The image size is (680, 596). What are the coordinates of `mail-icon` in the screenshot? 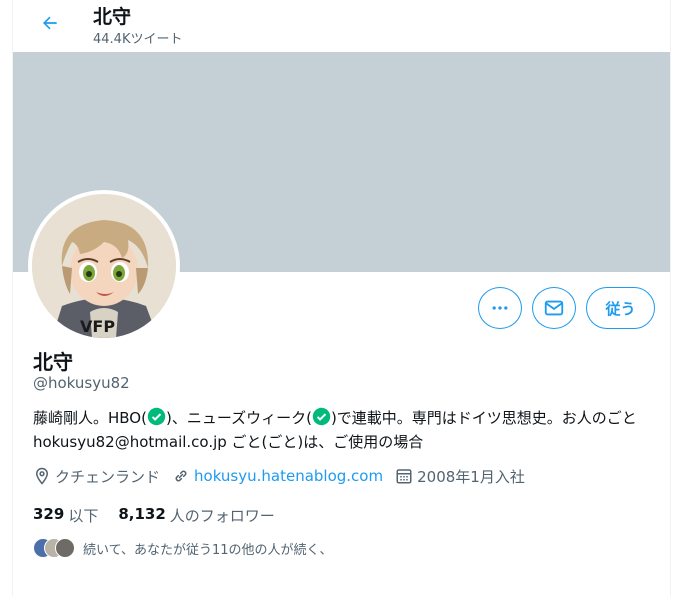 It's located at (554, 308).